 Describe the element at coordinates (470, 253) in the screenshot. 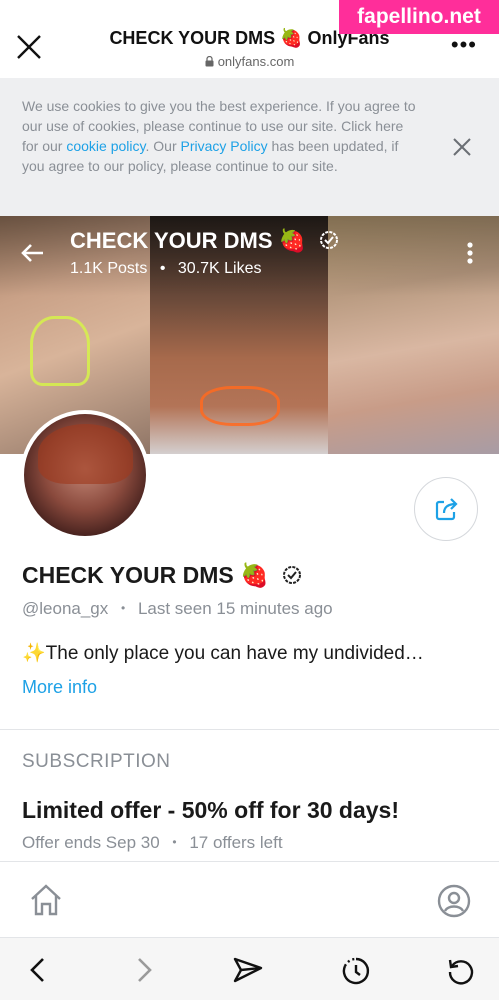

I see `kebab-icon` at that location.